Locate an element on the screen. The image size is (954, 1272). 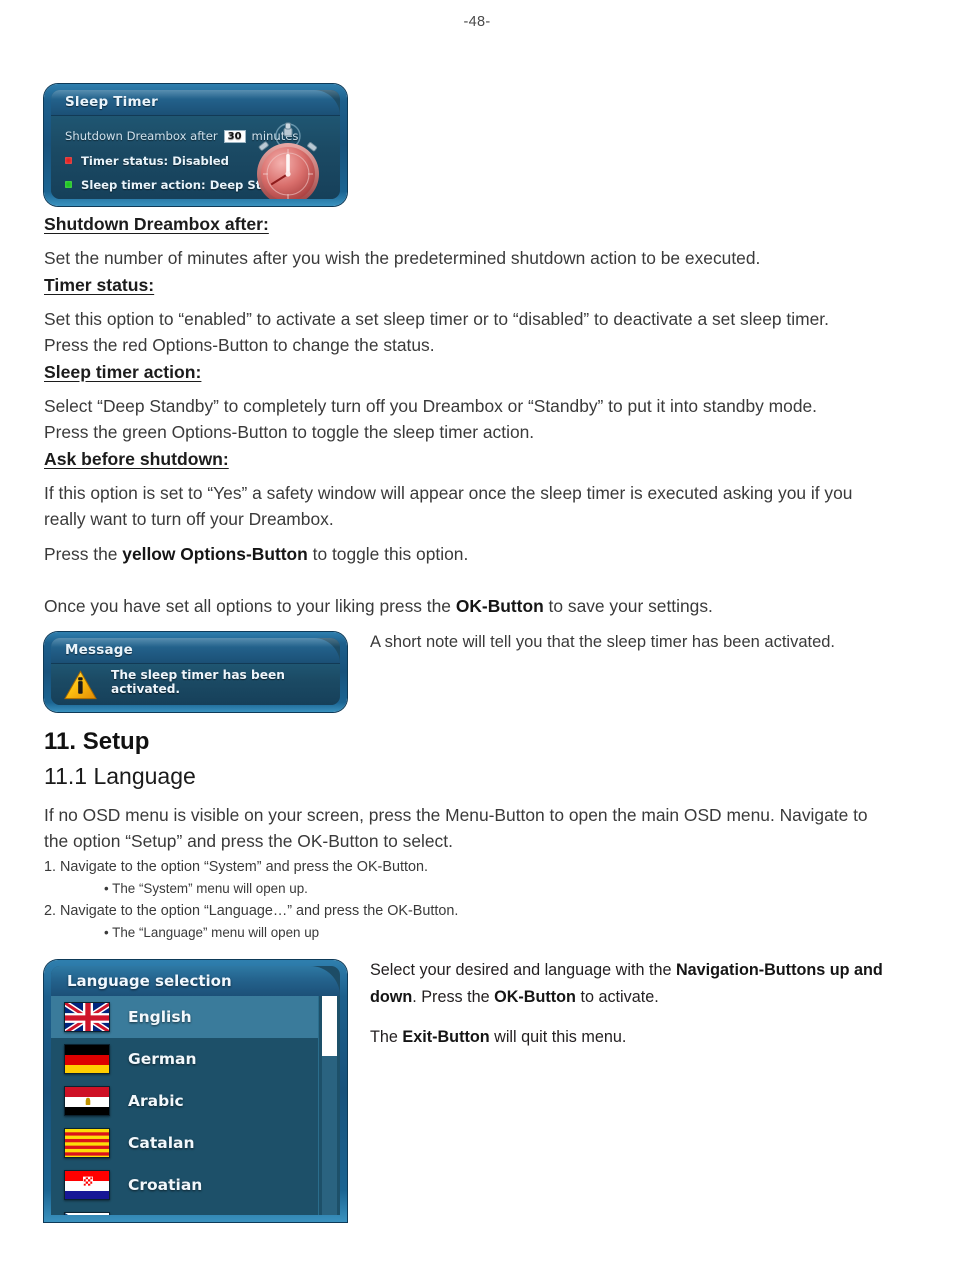
chapter-heading: 11. Setup is located at coordinates (97, 741).